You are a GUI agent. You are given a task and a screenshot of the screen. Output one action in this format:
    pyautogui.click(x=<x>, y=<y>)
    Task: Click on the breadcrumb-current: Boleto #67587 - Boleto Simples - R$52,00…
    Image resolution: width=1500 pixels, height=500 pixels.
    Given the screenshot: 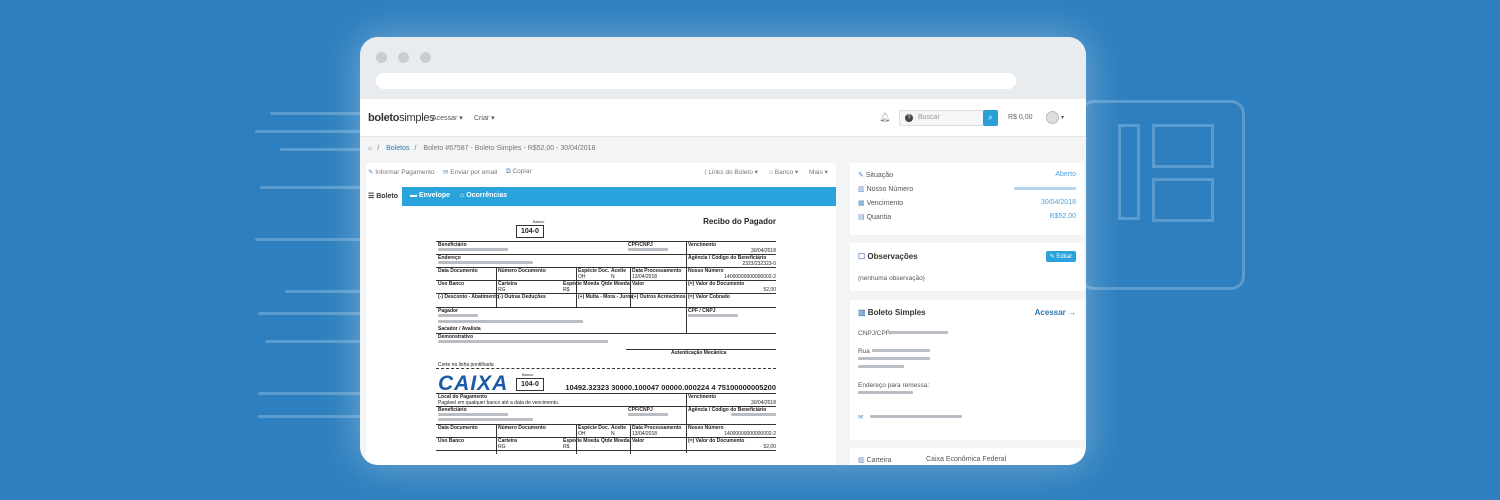 What is the action you would take?
    pyautogui.click(x=509, y=148)
    